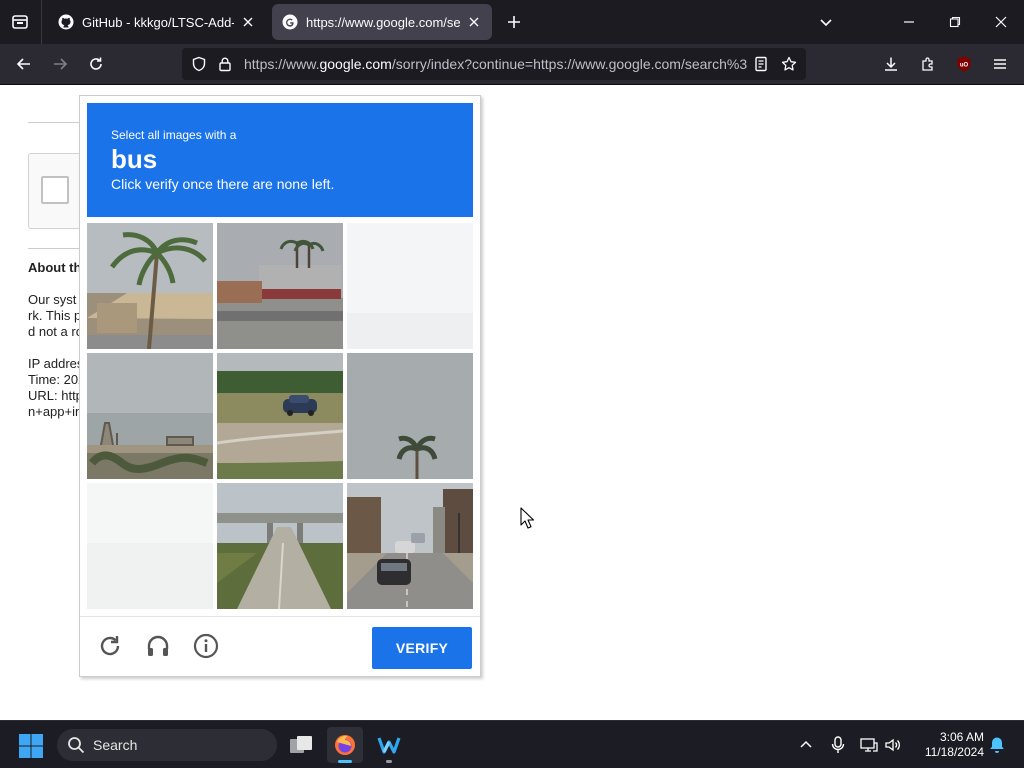  I want to click on search-label: Search, so click(115, 745).